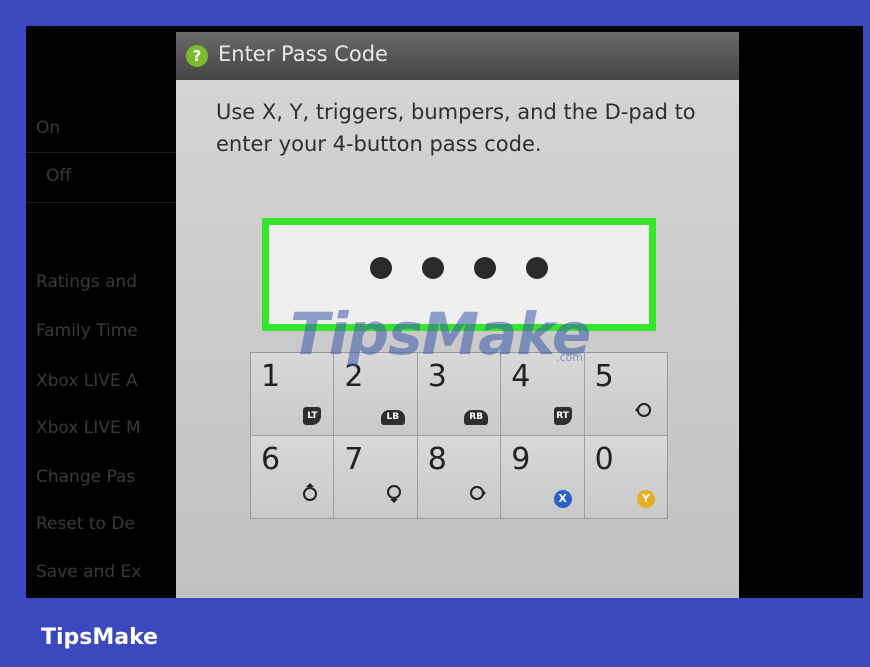 The height and width of the screenshot is (667, 870). What do you see at coordinates (375, 394) in the screenshot?
I see `keypad-key-2: 2 LB` at bounding box center [375, 394].